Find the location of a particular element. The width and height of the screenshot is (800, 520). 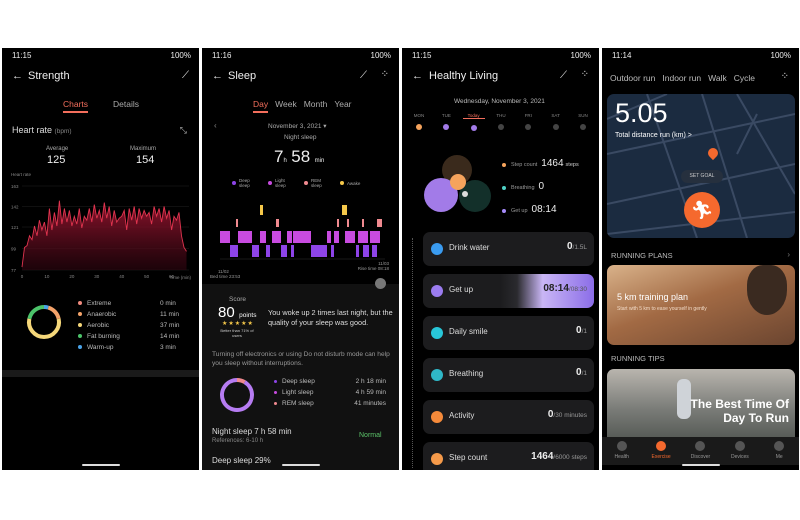

tab-indoor-run: Indoor run is located at coordinates (681, 78).